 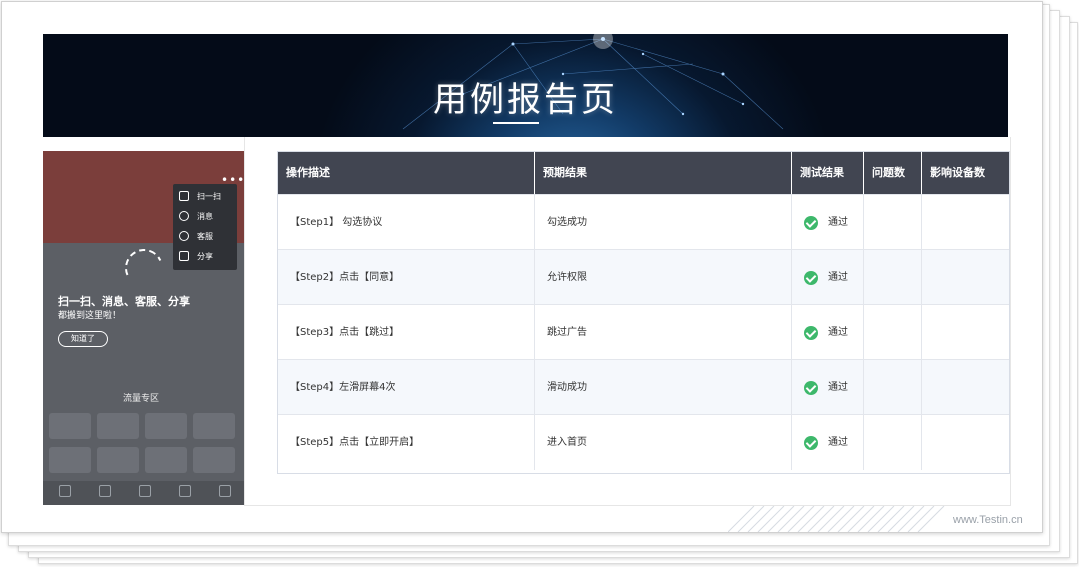 I want to click on shop-tab-icon, so click(x=185, y=491).